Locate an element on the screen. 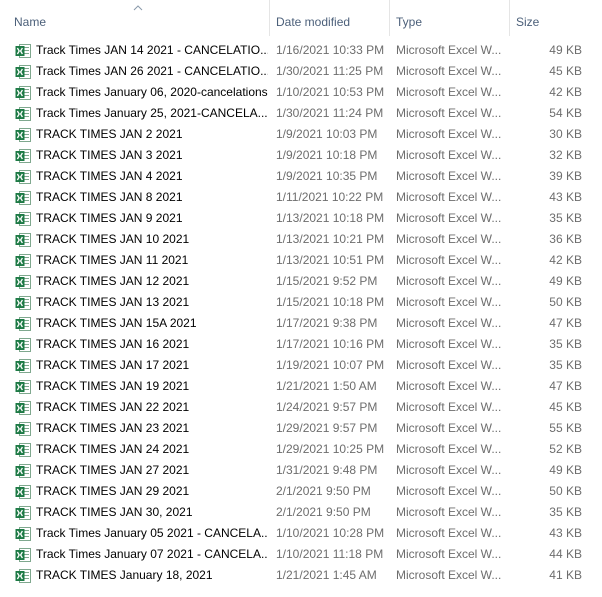 Image resolution: width=602 pixels, height=597 pixels. file-size: 55 KB is located at coordinates (565, 428).